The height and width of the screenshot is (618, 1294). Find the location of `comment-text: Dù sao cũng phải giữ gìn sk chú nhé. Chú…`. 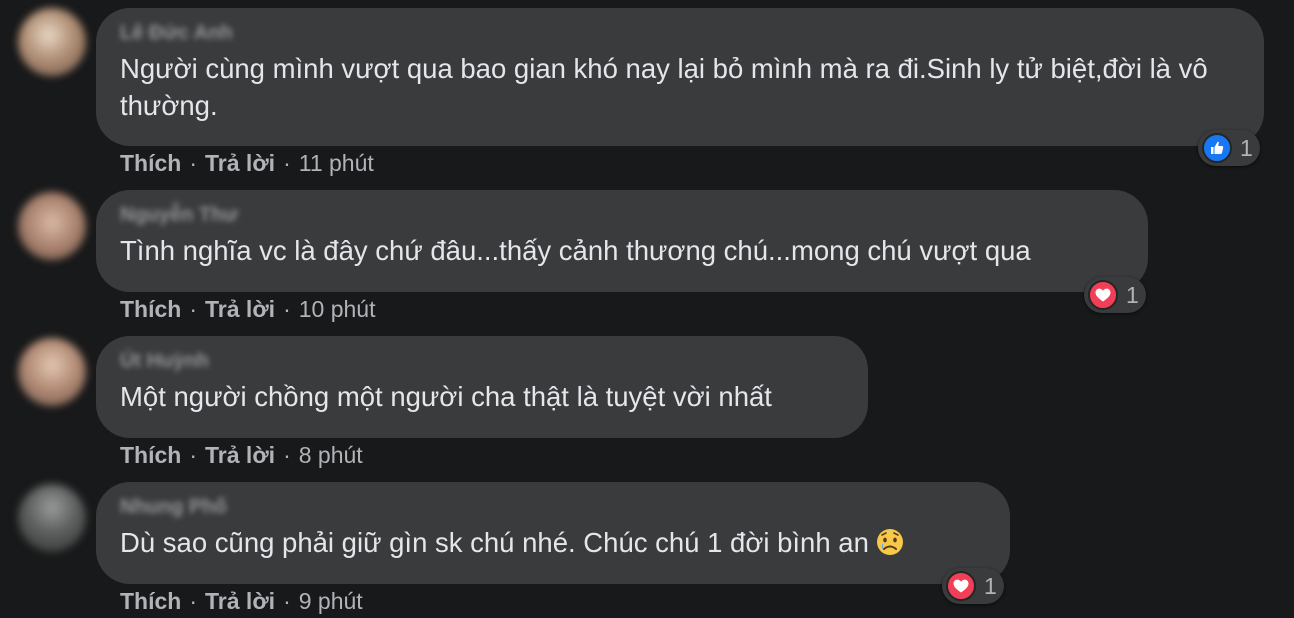

comment-text: Dù sao cũng phải giữ gìn sk chú nhé. Chú… is located at coordinates (553, 542).